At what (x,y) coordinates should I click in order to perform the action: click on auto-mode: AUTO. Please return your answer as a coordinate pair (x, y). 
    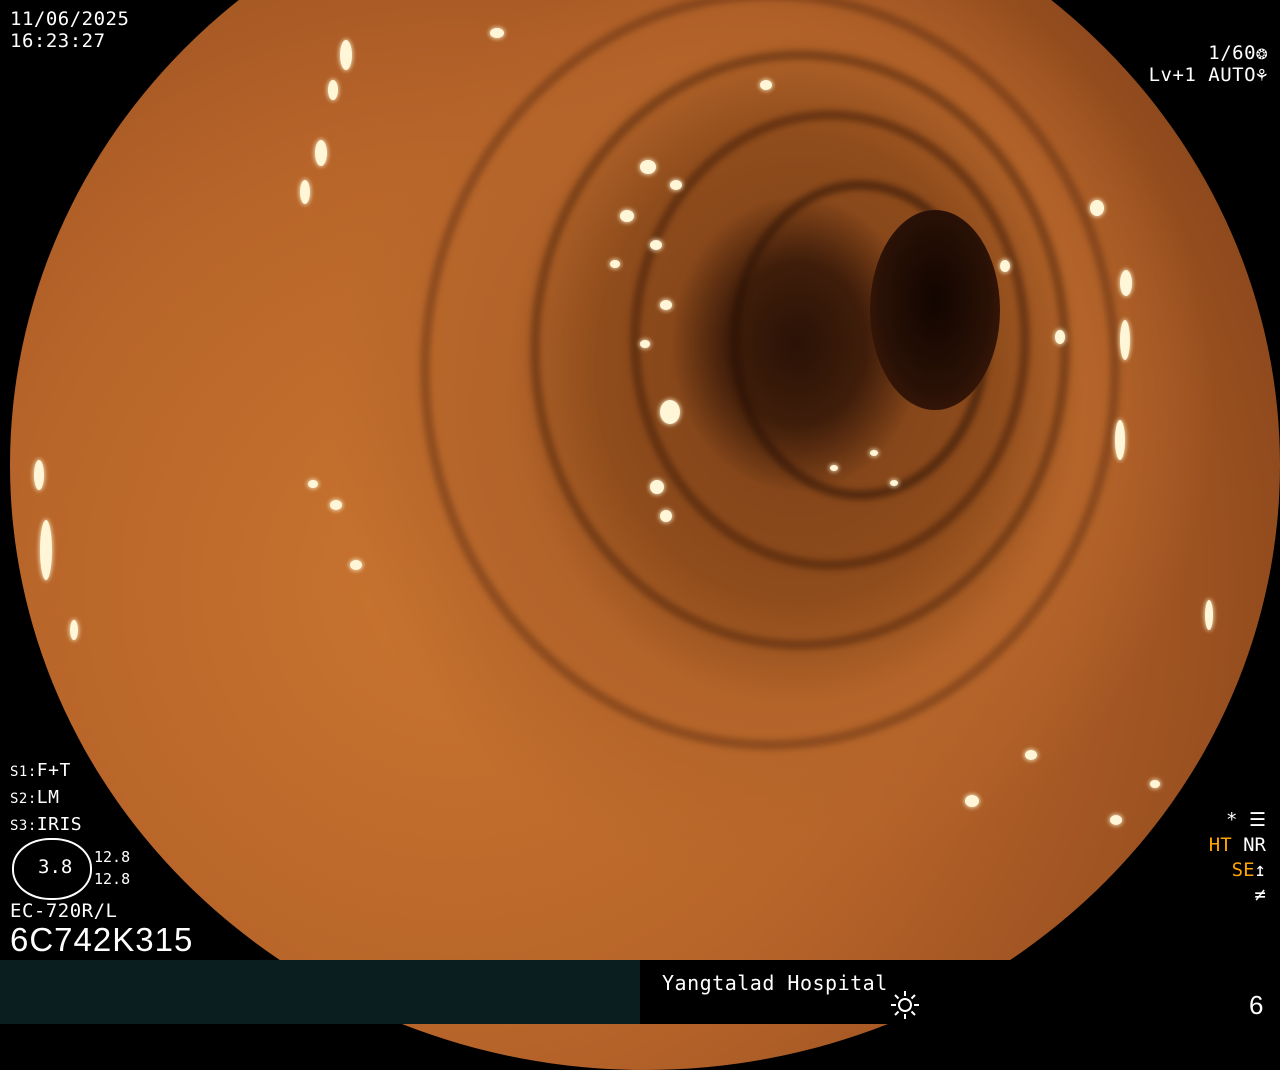
    Looking at the image, I should click on (1232, 75).